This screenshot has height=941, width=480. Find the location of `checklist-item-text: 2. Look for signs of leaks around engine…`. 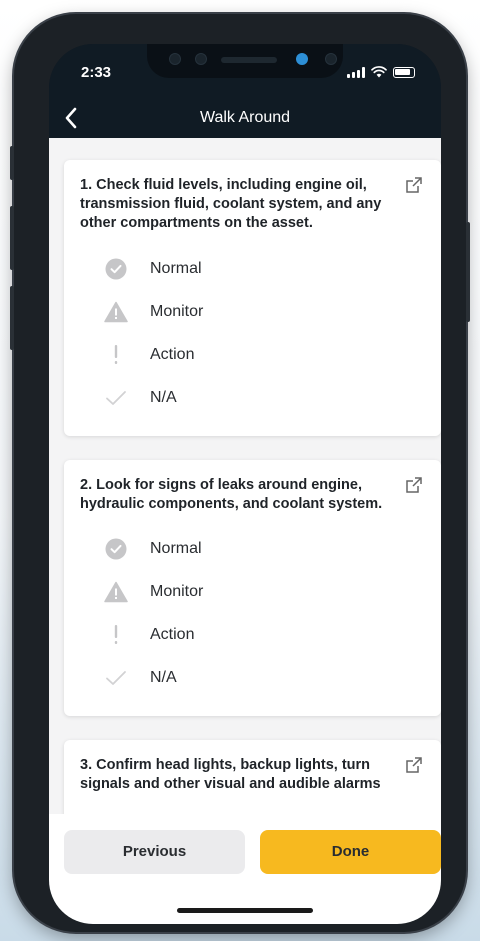

checklist-item-text: 2. Look for signs of leaks around engine… is located at coordinates (231, 494).